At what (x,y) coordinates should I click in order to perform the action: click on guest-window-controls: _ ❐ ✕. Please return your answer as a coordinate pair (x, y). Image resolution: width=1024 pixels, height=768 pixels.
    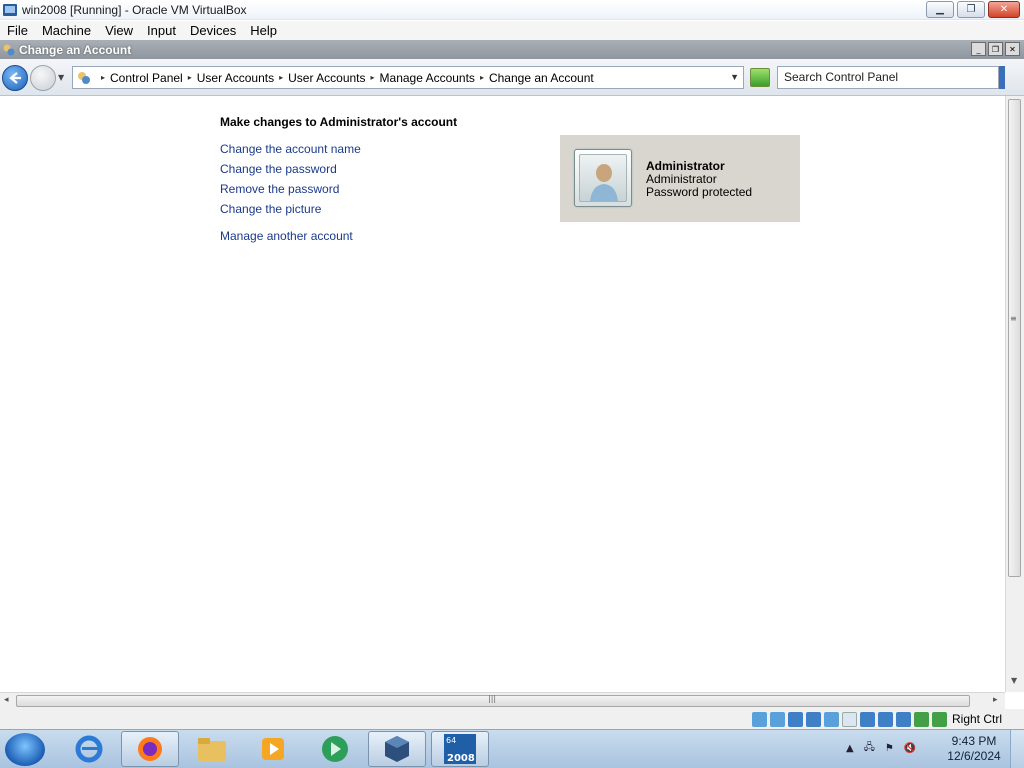
    Looking at the image, I should click on (995, 49).